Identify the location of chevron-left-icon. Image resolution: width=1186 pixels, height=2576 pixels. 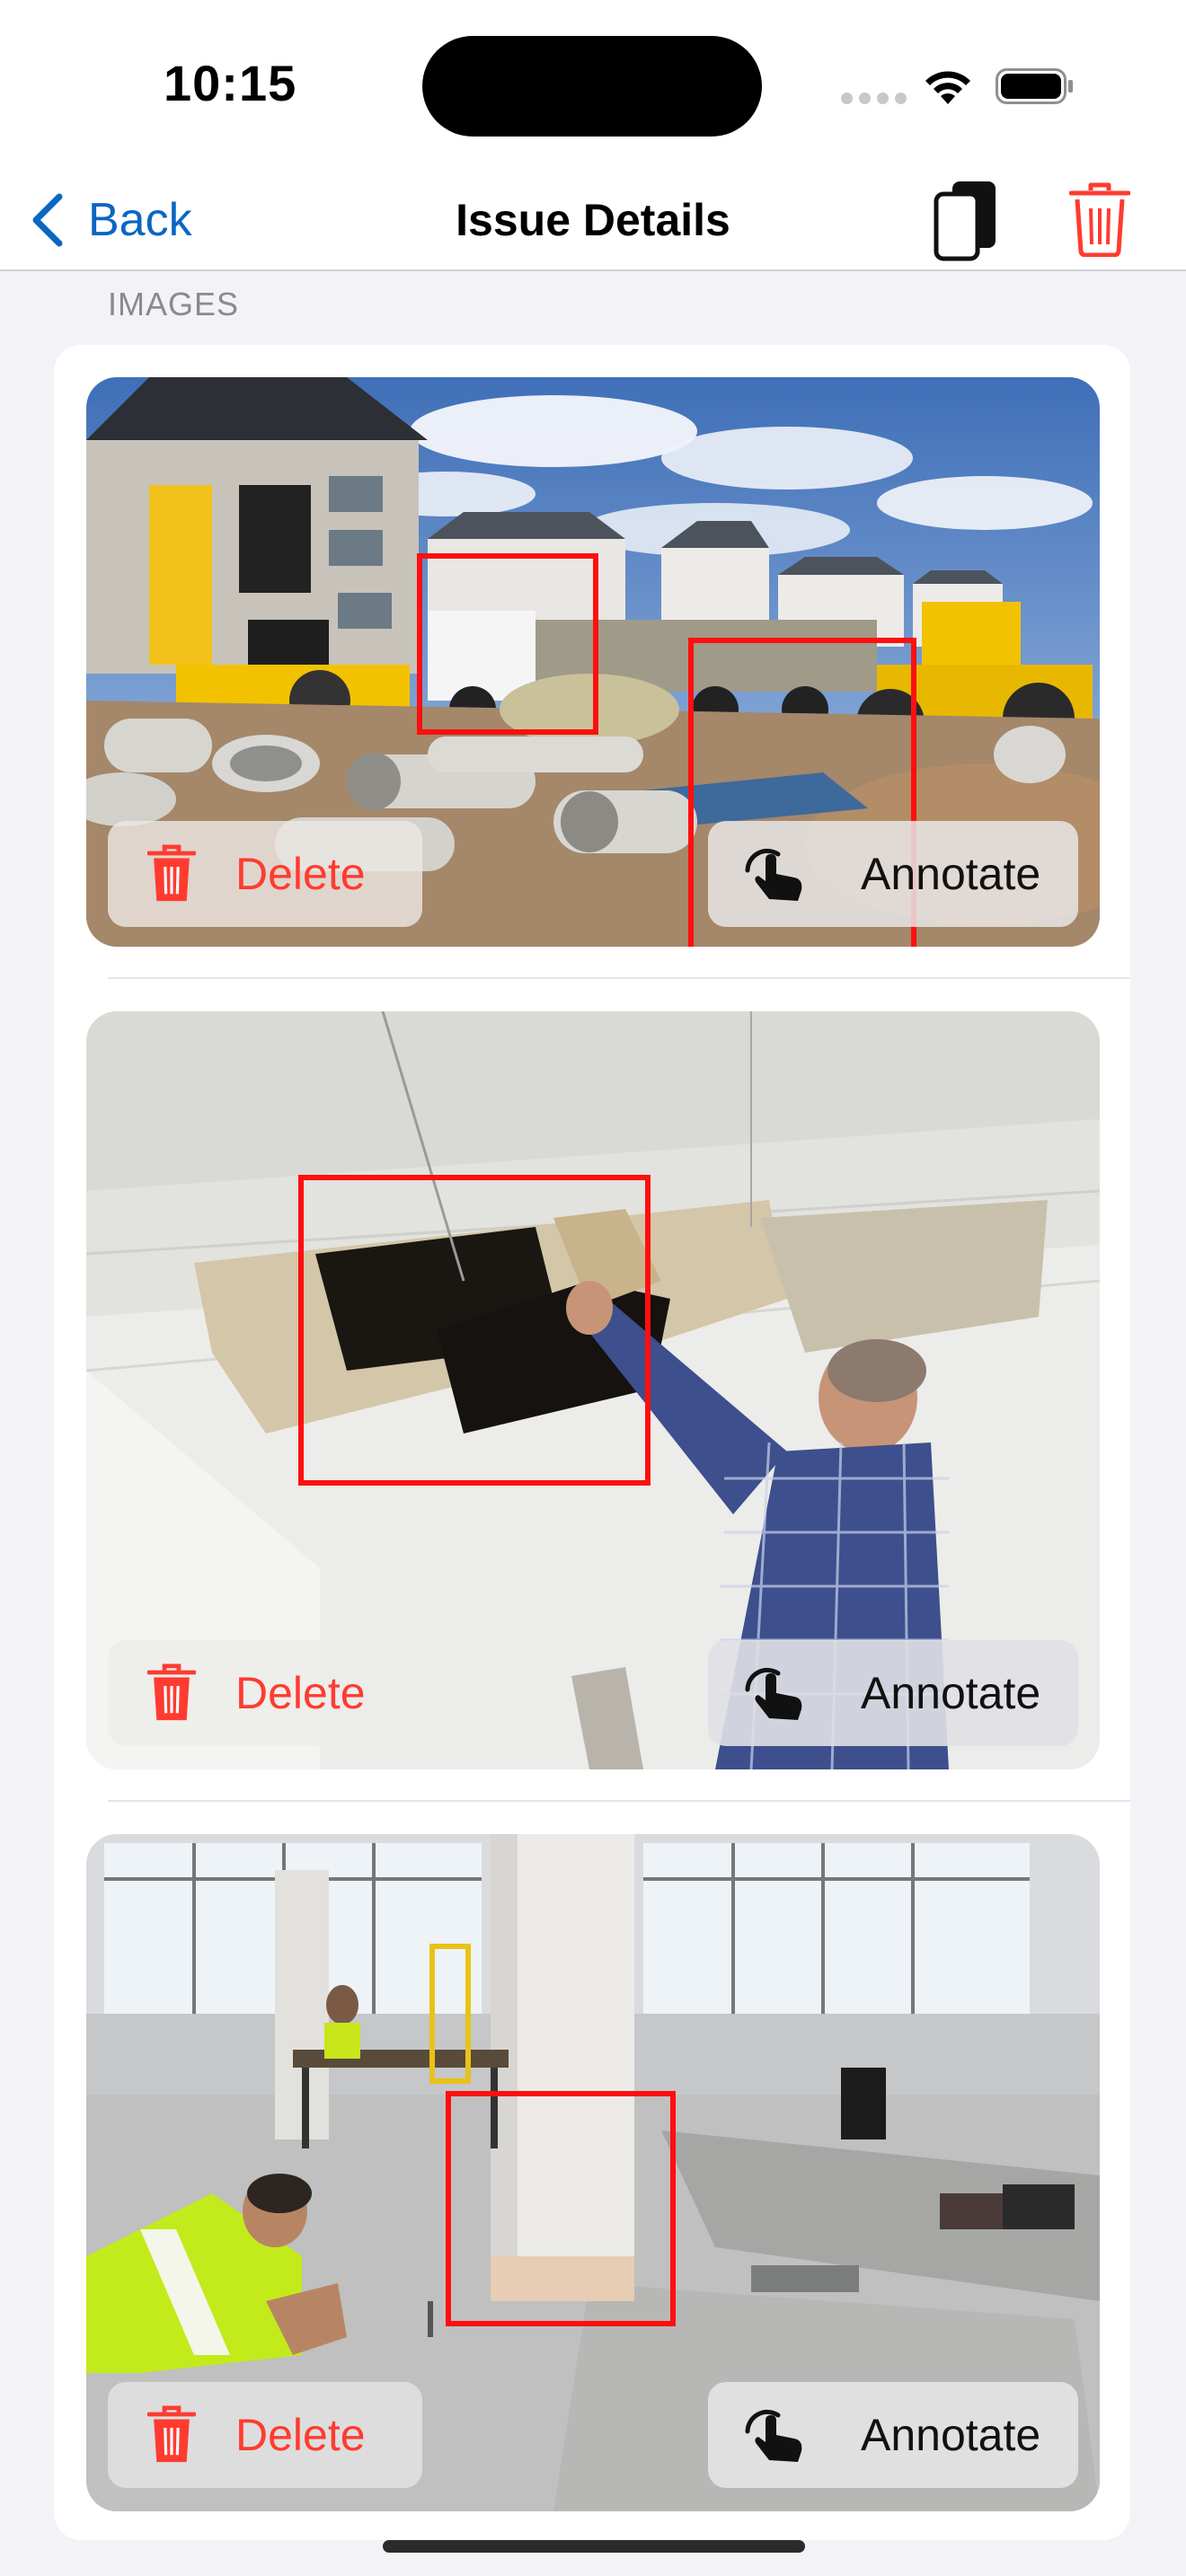
(47, 220).